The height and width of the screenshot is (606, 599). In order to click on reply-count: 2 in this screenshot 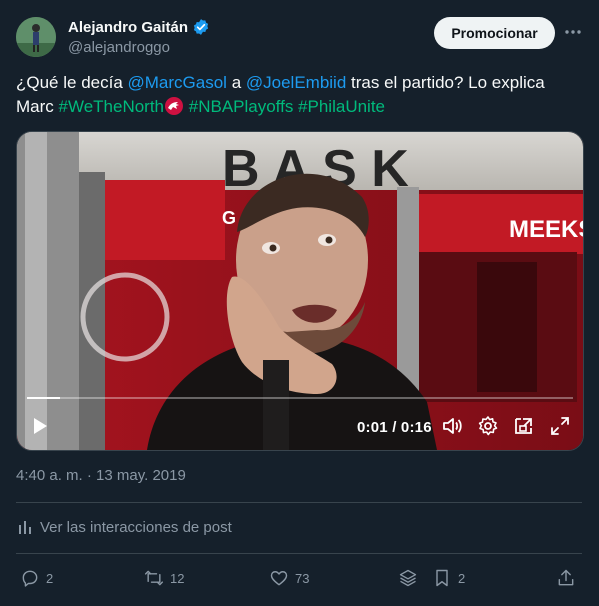, I will do `click(50, 578)`.